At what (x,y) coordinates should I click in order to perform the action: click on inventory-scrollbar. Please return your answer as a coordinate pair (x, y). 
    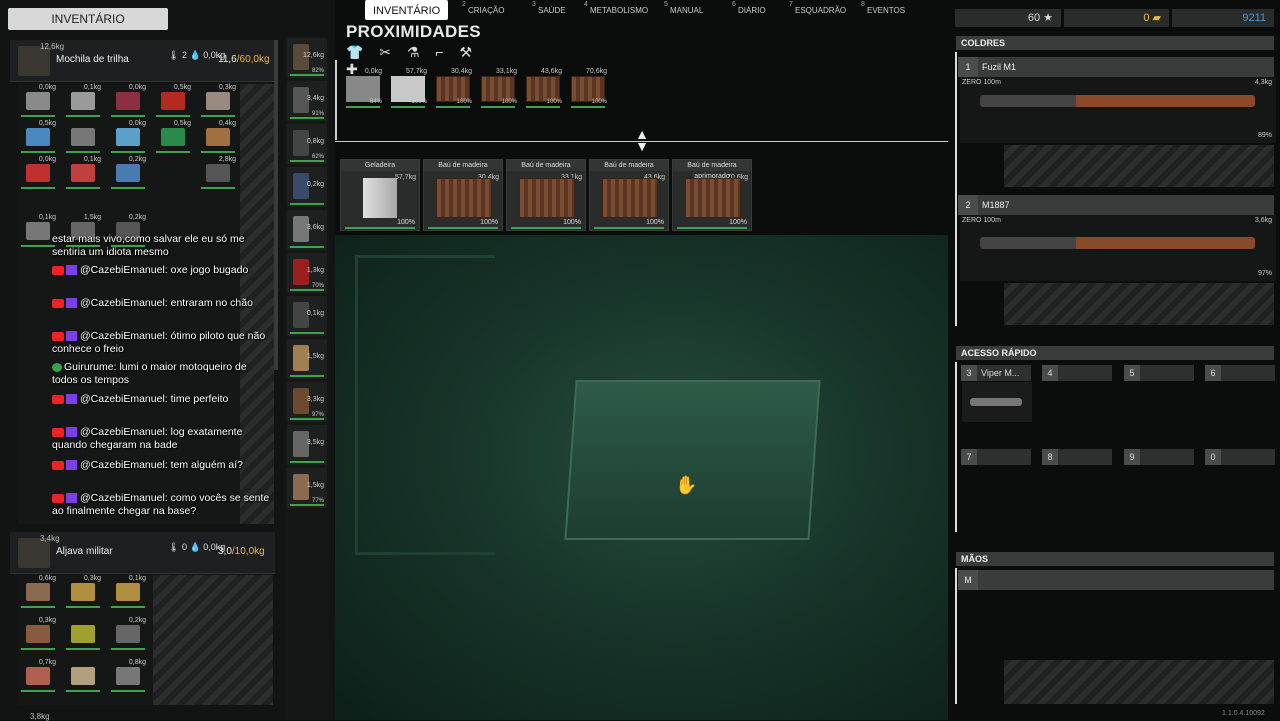
    Looking at the image, I should click on (276, 205).